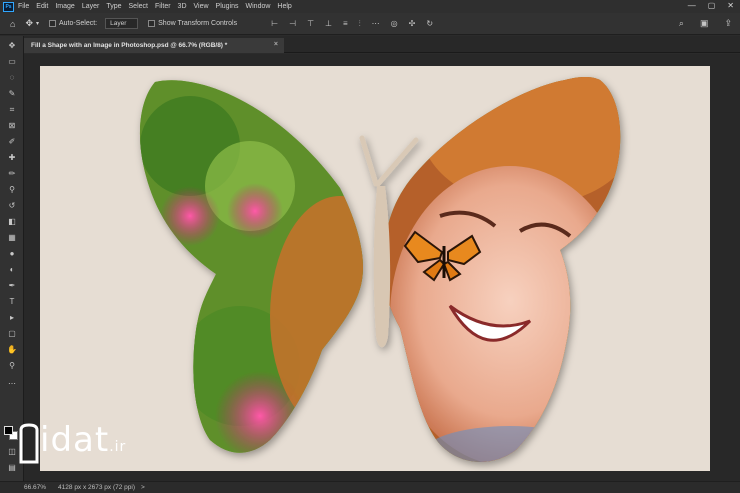 This screenshot has height=493, width=740. What do you see at coordinates (23, 6) in the screenshot?
I see `menu-file: File` at bounding box center [23, 6].